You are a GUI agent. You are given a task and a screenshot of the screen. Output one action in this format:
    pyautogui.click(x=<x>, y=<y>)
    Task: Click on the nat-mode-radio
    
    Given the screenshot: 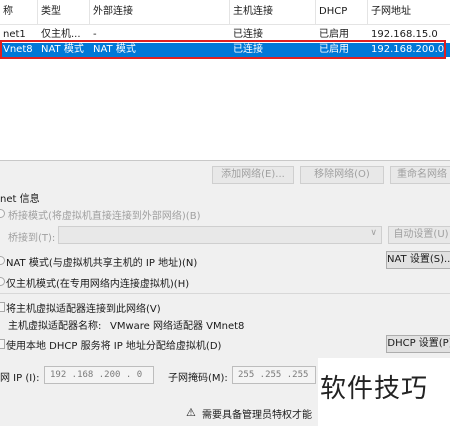 What is the action you would take?
    pyautogui.click(x=2, y=260)
    